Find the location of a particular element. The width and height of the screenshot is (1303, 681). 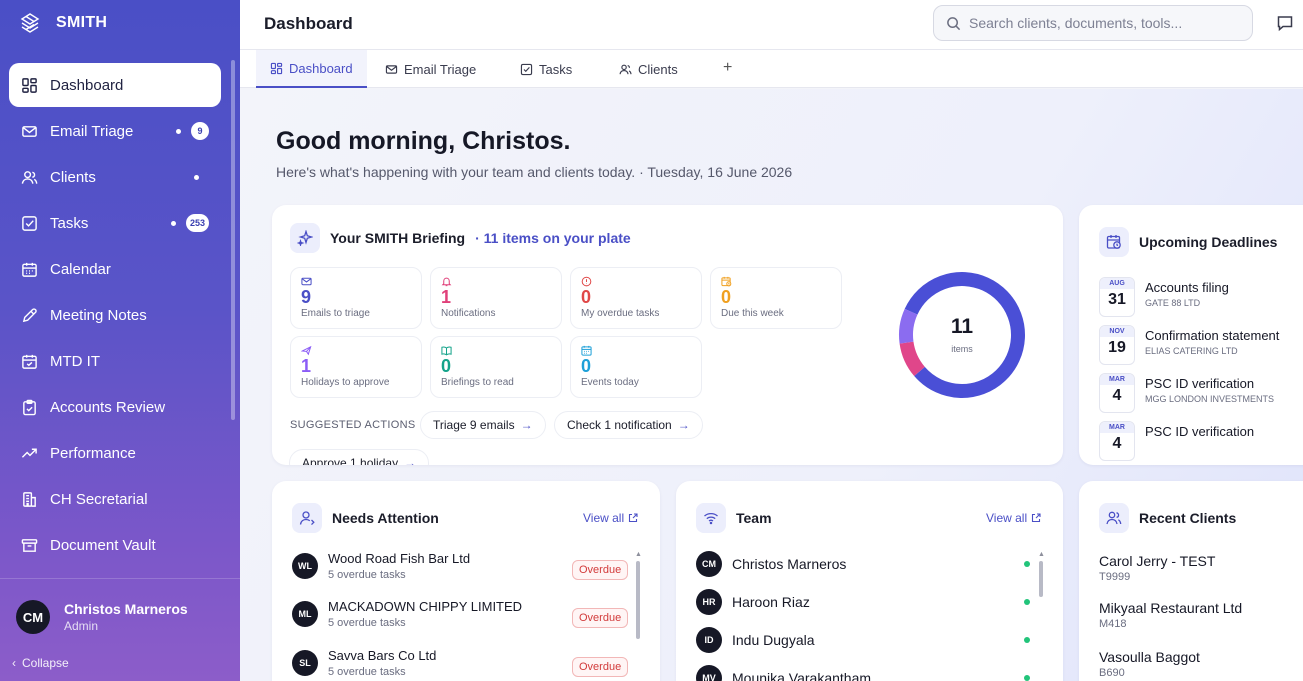

user-role: Admin is located at coordinates (81, 626).